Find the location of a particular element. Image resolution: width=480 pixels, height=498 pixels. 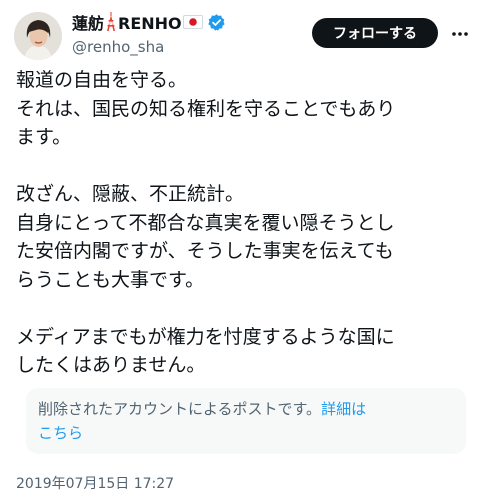

tweet-line: それは、国民の知る権利を守ることでもあり is located at coordinates (206, 108).